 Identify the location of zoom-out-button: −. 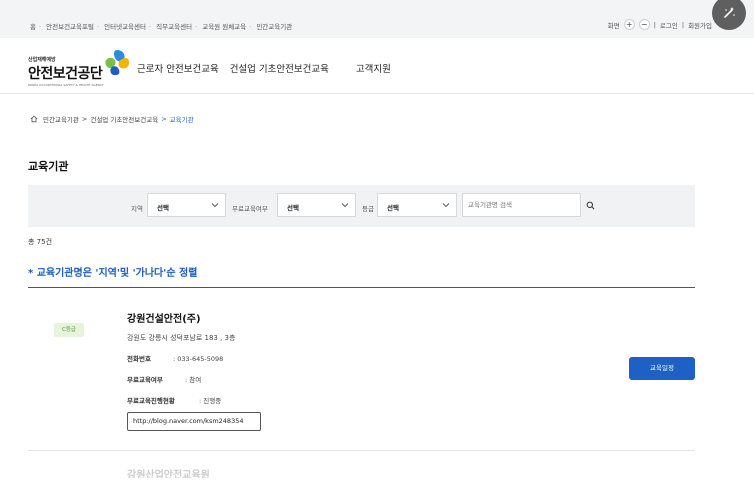
(644, 24).